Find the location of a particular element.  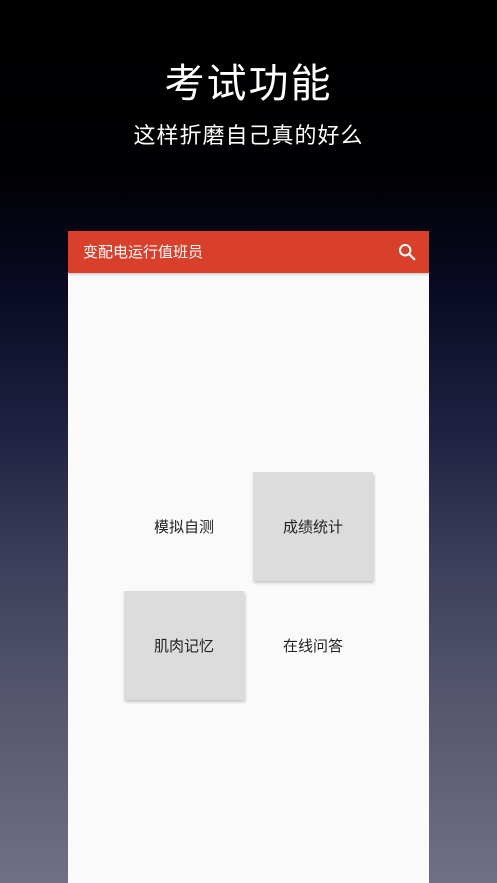

menu-item-label: 成绩统计 is located at coordinates (312, 527).